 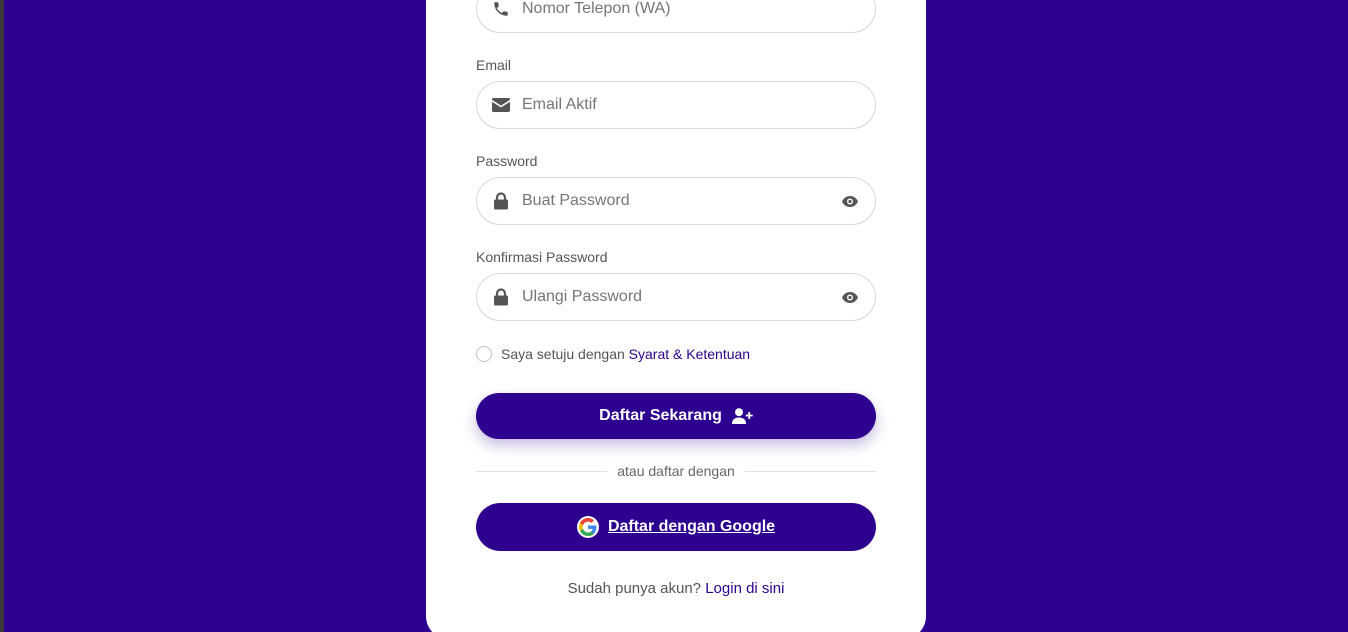 What do you see at coordinates (501, 105) in the screenshot?
I see `envelope-icon` at bounding box center [501, 105].